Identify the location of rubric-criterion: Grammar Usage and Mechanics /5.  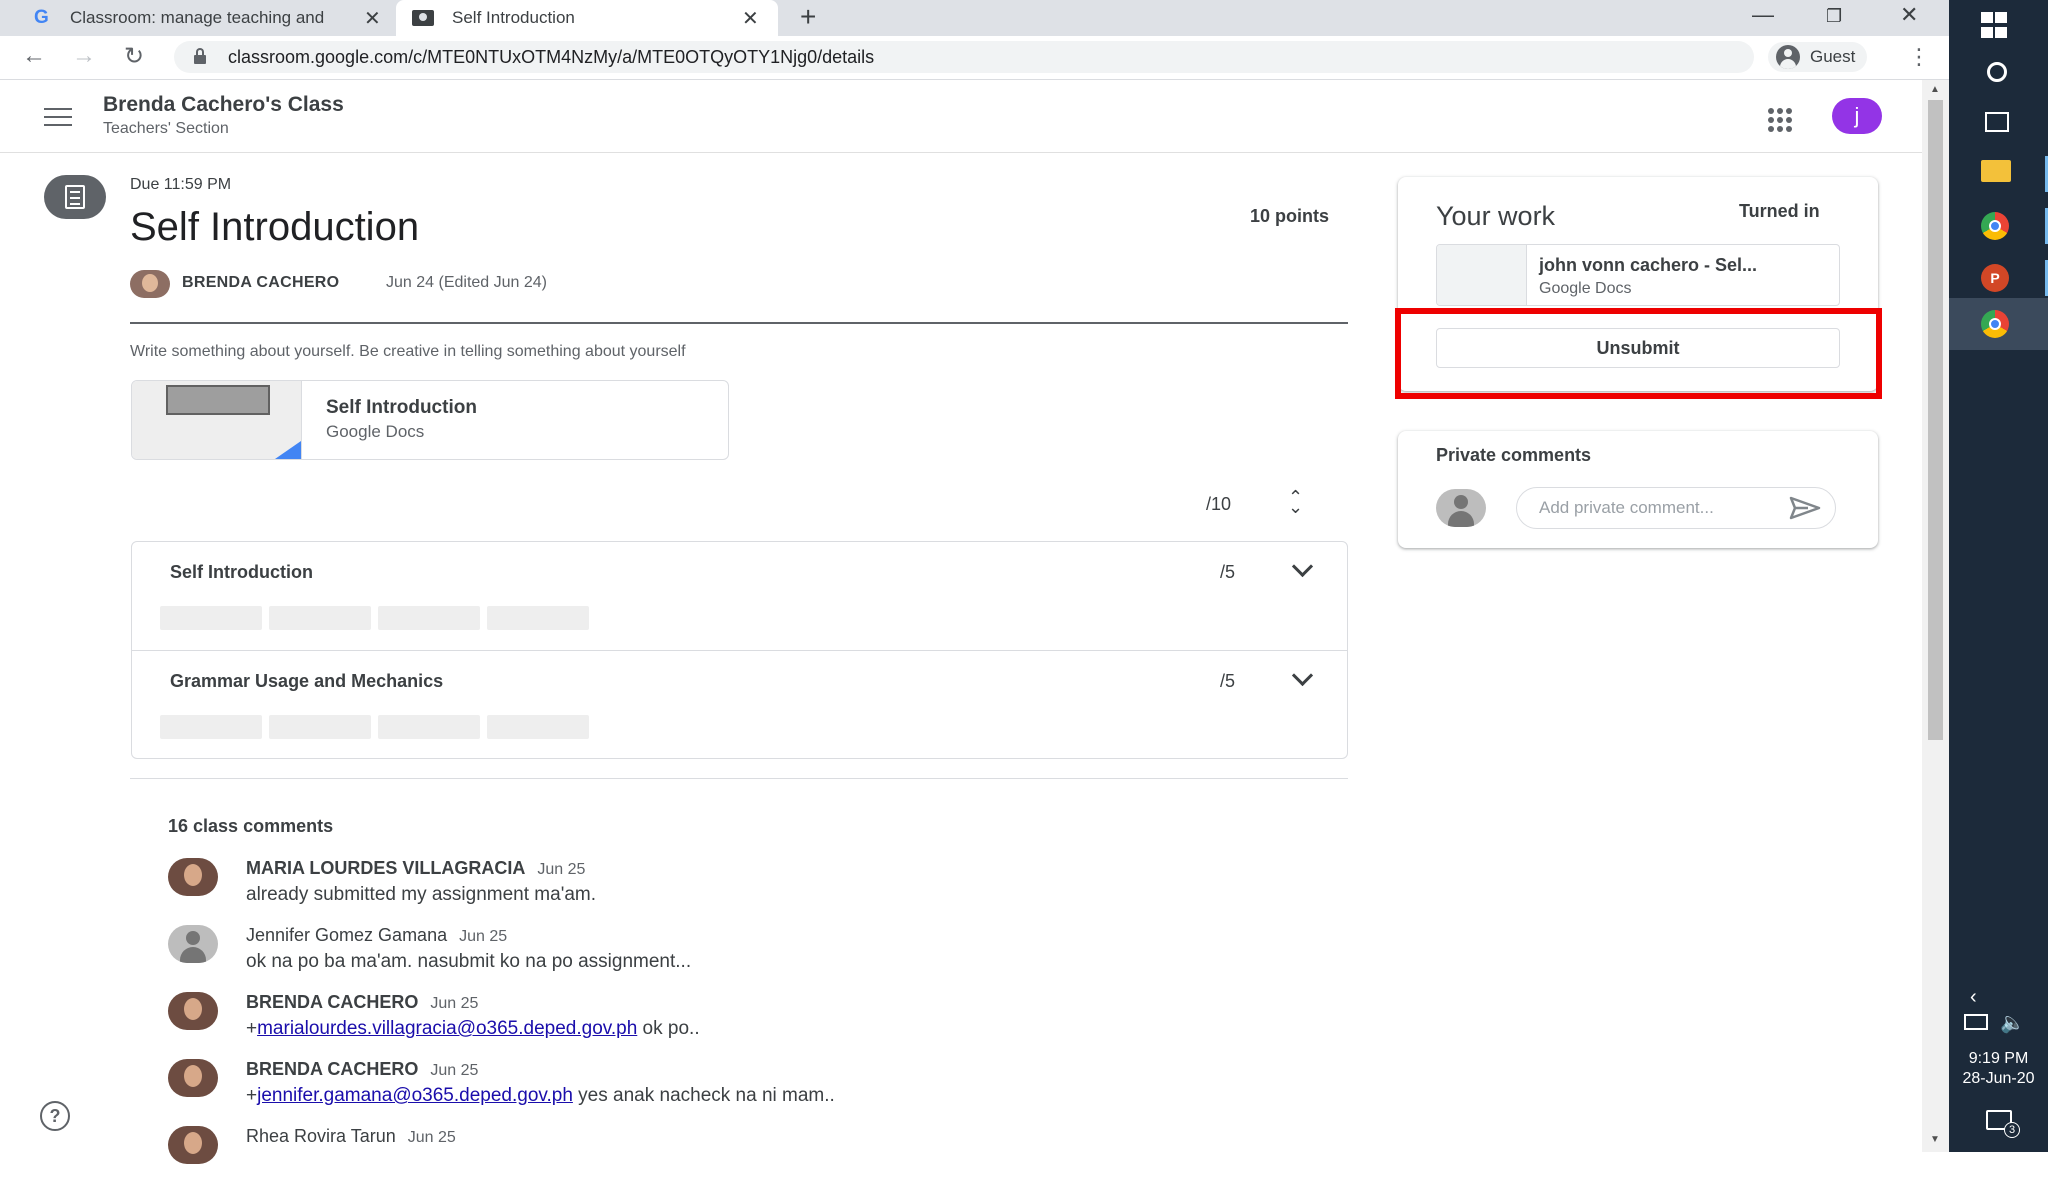
(739, 704).